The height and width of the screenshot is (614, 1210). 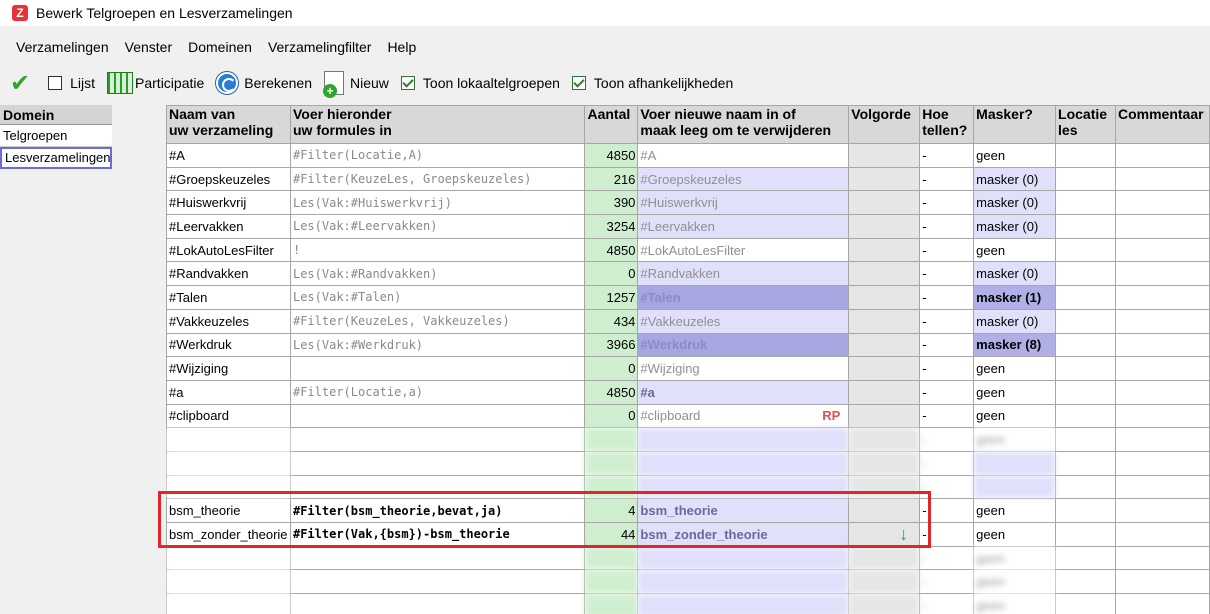 I want to click on cell-nieuwe-naam: #Huiswerkvrij, so click(x=743, y=203).